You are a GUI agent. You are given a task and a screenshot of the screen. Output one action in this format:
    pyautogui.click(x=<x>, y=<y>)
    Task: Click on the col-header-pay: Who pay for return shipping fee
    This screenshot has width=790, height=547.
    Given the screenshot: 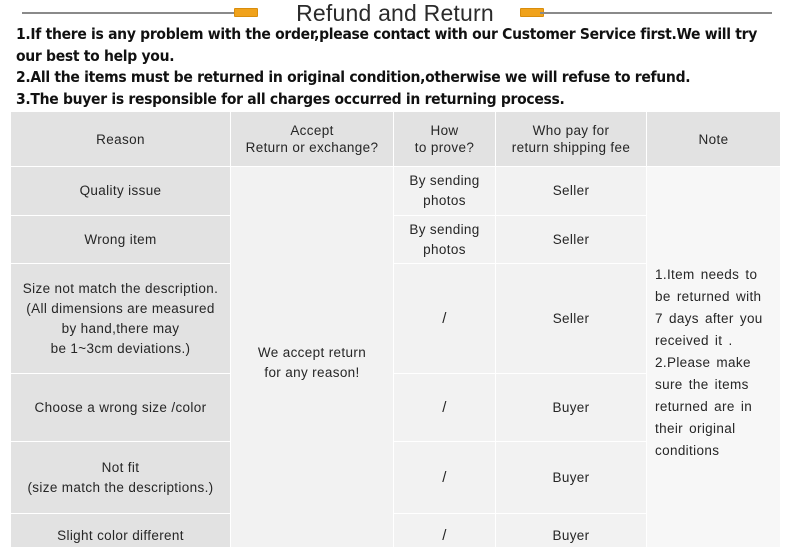 What is the action you would take?
    pyautogui.click(x=571, y=139)
    